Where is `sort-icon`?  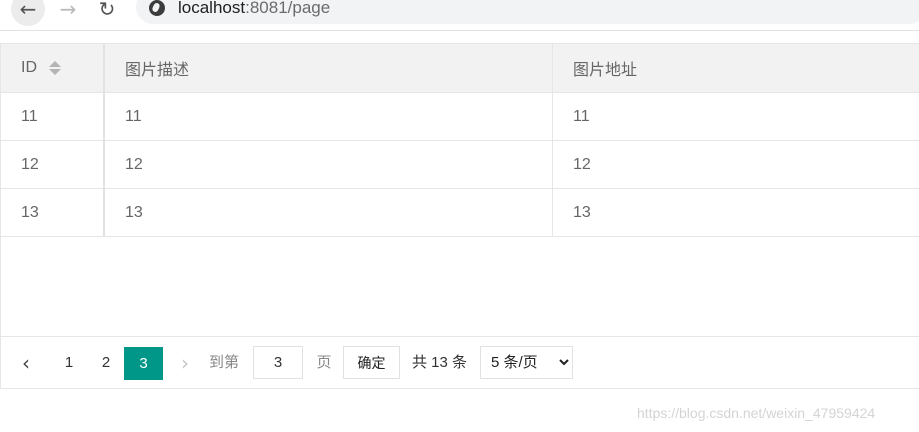
sort-icon is located at coordinates (55, 68).